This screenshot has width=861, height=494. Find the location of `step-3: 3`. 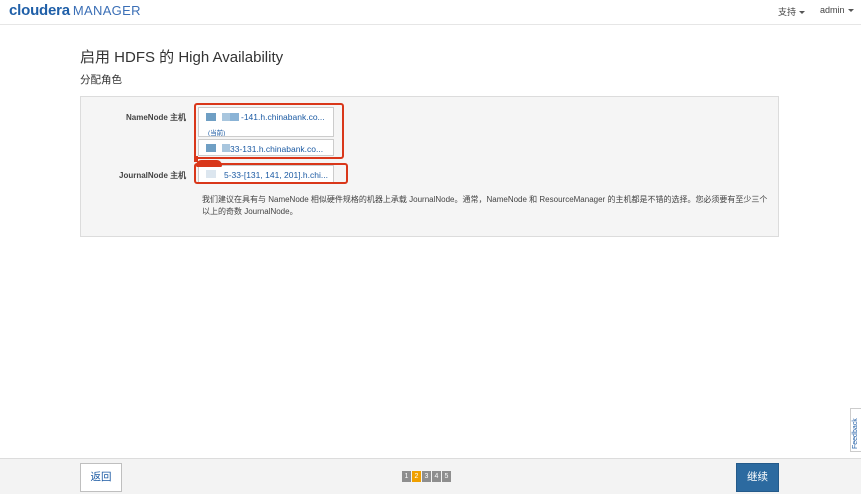

step-3: 3 is located at coordinates (426, 476).